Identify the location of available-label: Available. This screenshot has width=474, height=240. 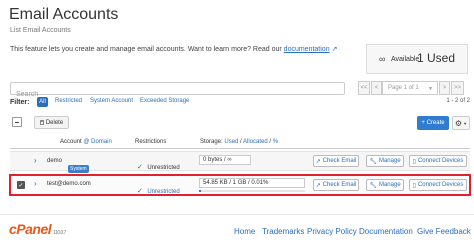
(405, 59).